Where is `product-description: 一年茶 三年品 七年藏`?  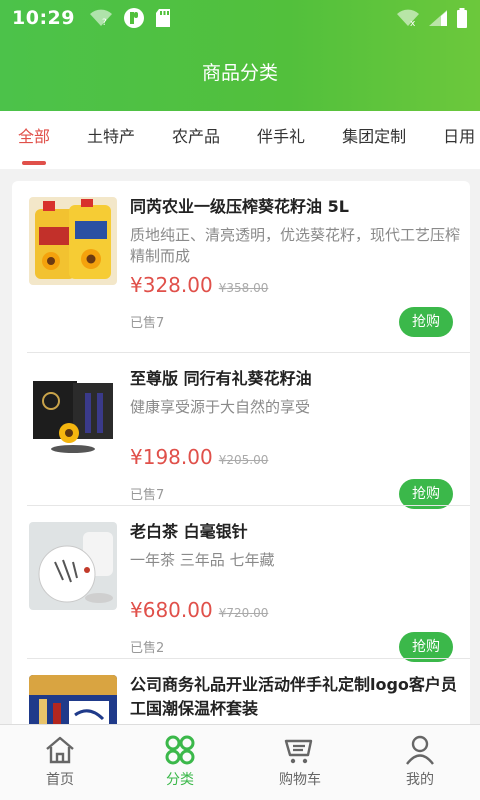 product-description: 一年茶 三年品 七年藏 is located at coordinates (202, 560).